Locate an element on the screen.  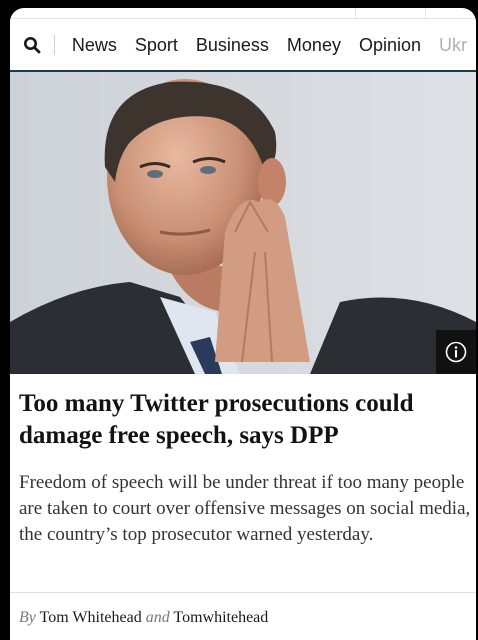
image-info-button is located at coordinates (456, 352).